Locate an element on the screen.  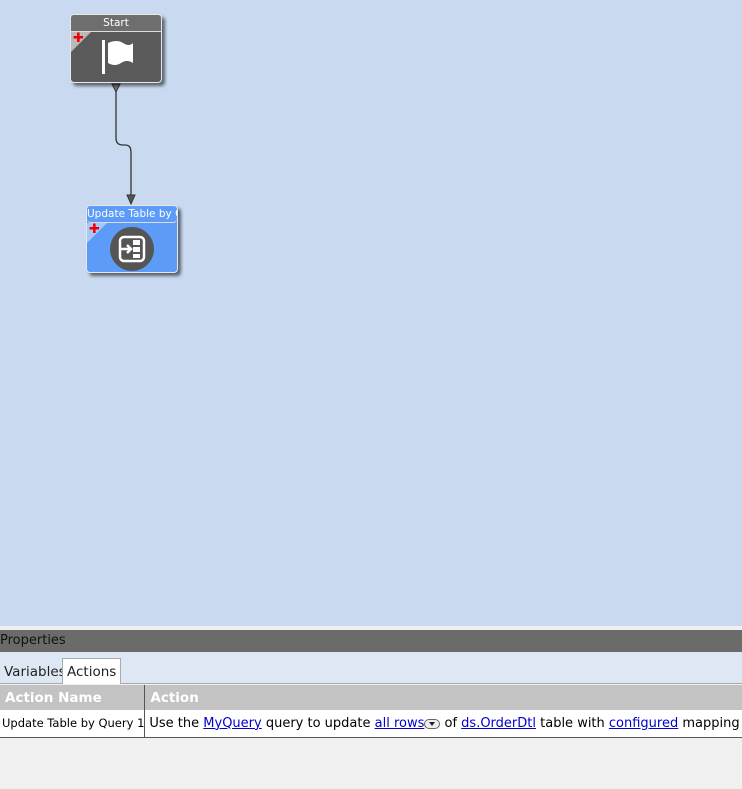
node-title: Start is located at coordinates (116, 23).